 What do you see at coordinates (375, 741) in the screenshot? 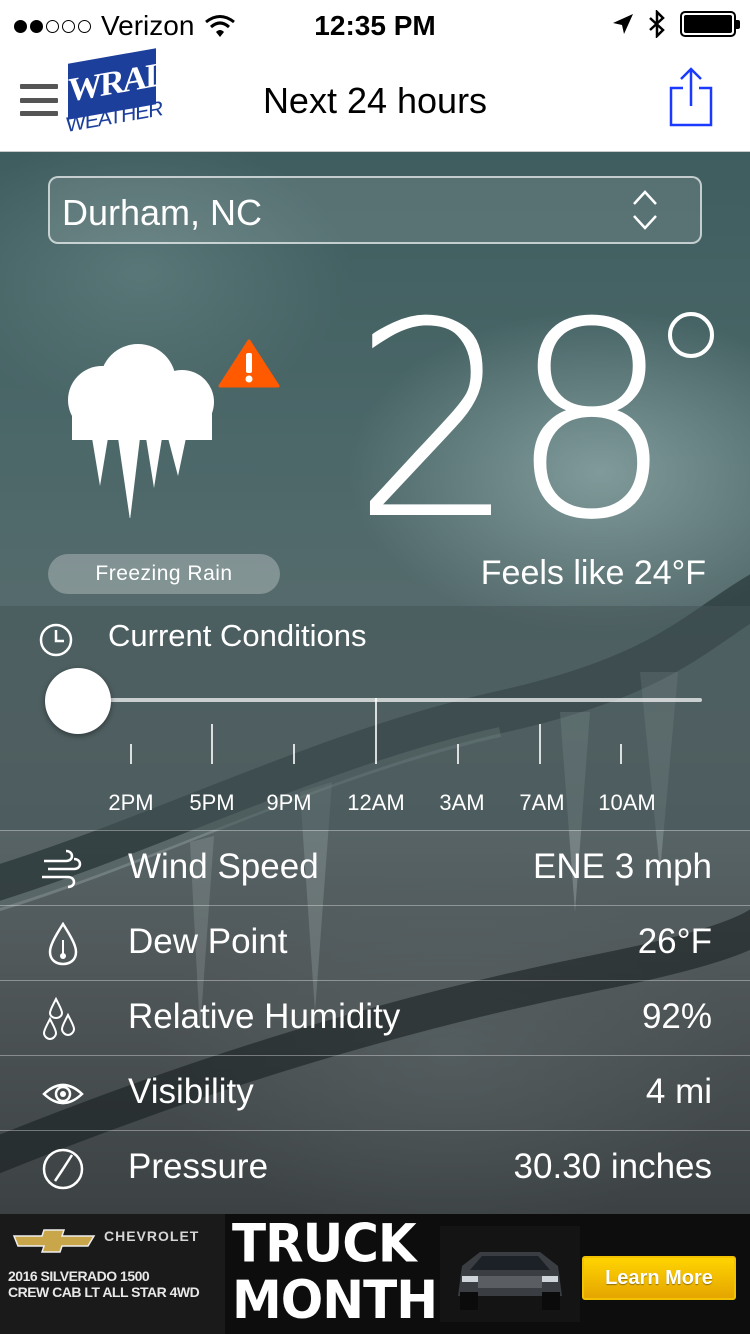
I see `timeline-ticks` at bounding box center [375, 741].